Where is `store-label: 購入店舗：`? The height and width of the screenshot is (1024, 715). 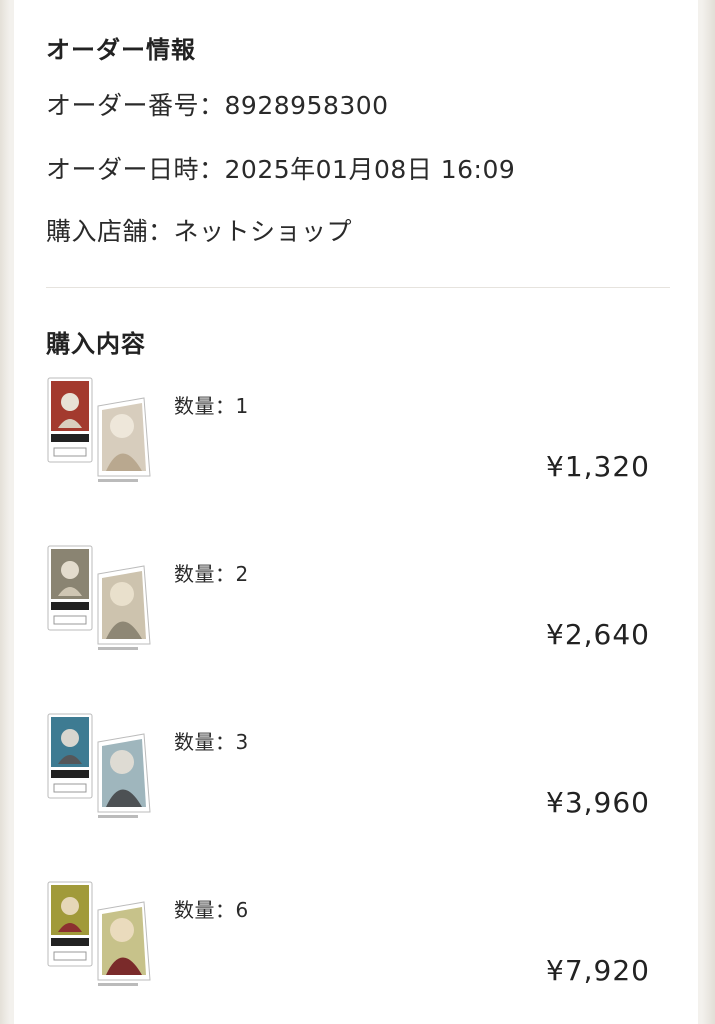
store-label: 購入店舗： is located at coordinates (110, 231).